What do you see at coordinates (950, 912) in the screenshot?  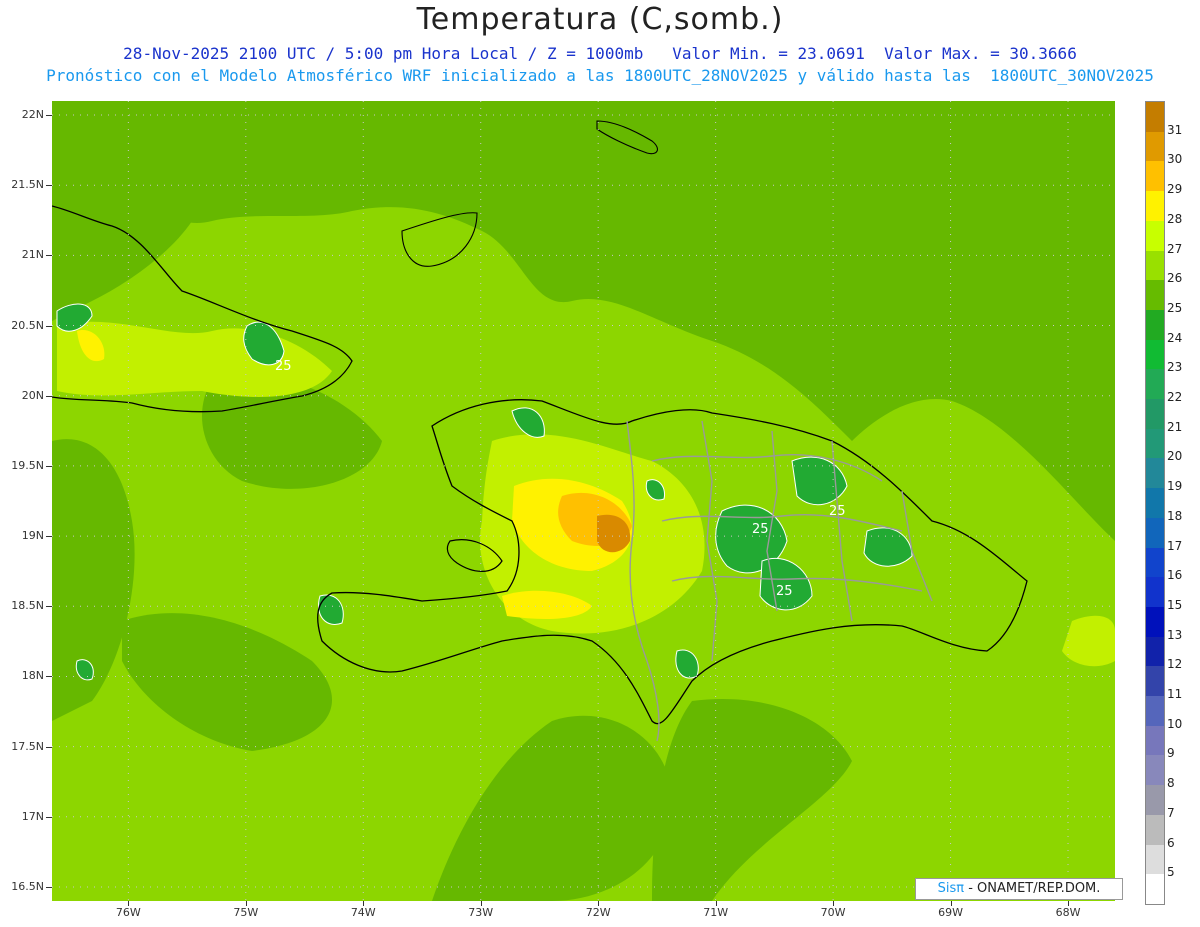 I see `longitude-label: 69W` at bounding box center [950, 912].